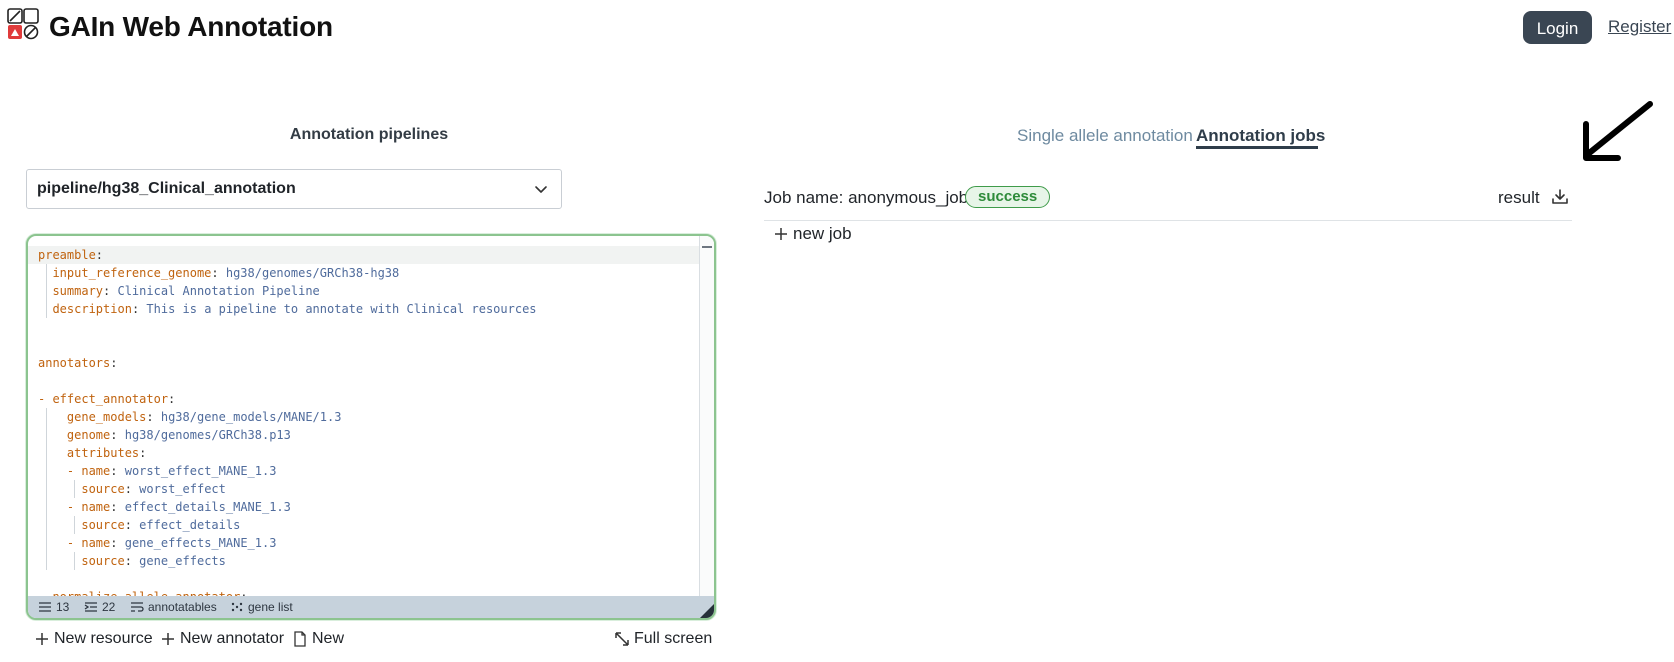  I want to click on yaml-key: summary, so click(78, 291).